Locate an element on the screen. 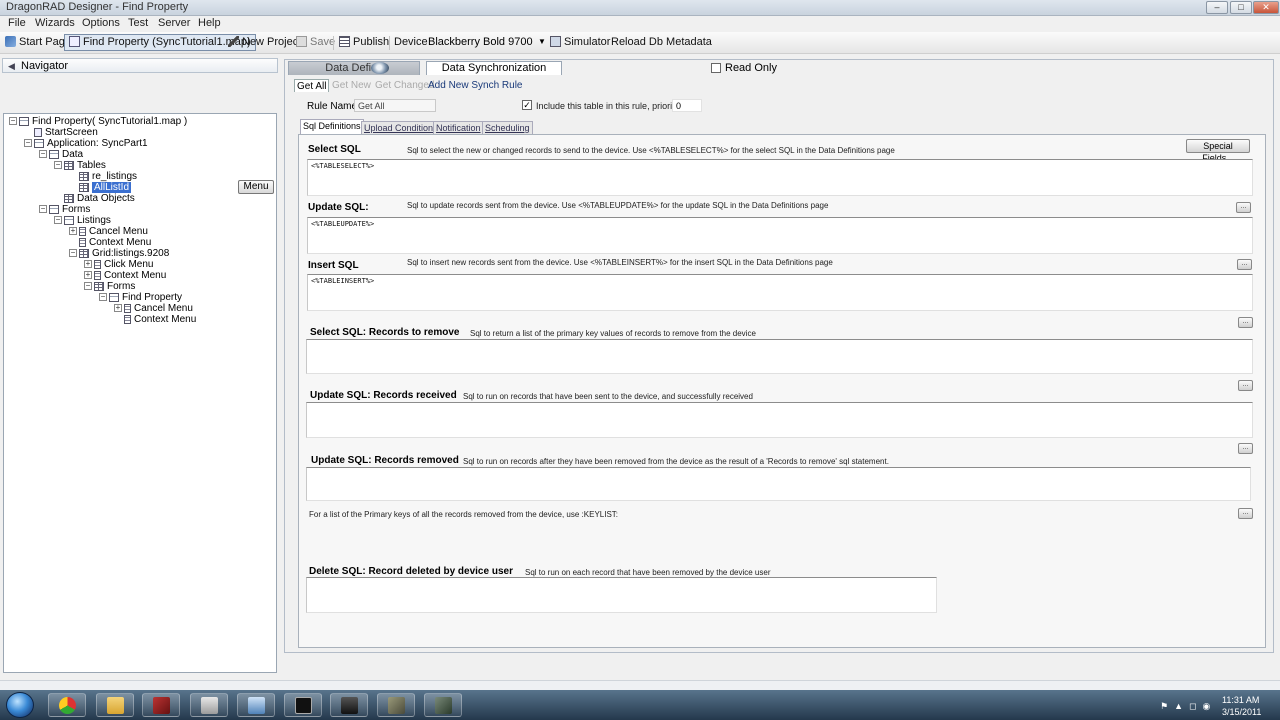  tree-node: − Grid:listings.9208 is located at coordinates (119, 253).